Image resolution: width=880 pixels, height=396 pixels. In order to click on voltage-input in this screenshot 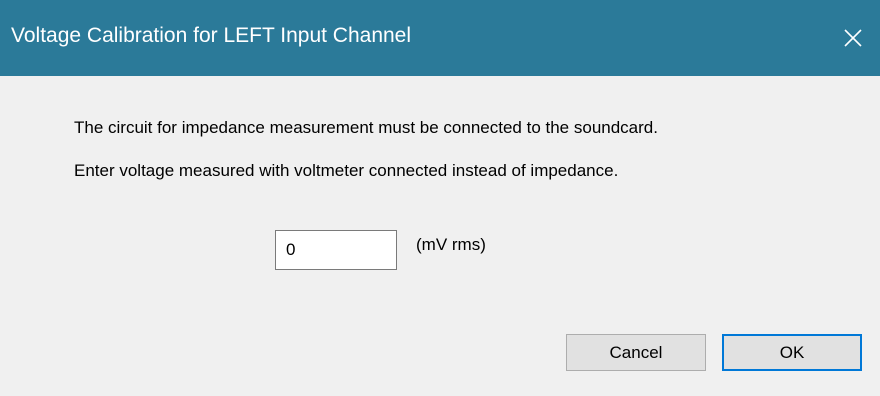, I will do `click(336, 250)`.